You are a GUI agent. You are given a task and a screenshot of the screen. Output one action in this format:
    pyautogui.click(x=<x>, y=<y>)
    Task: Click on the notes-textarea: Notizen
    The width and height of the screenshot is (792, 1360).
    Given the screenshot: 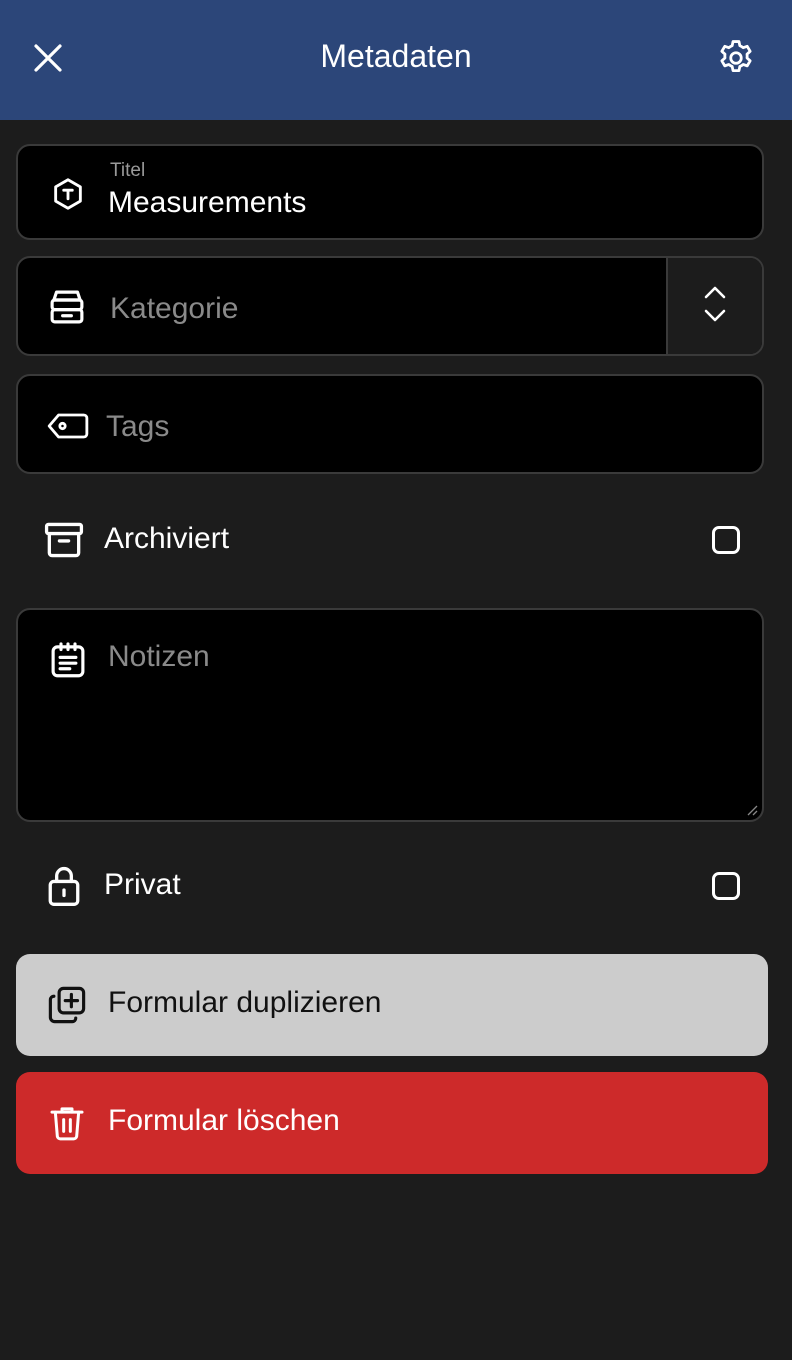 What is the action you would take?
    pyautogui.click(x=390, y=715)
    